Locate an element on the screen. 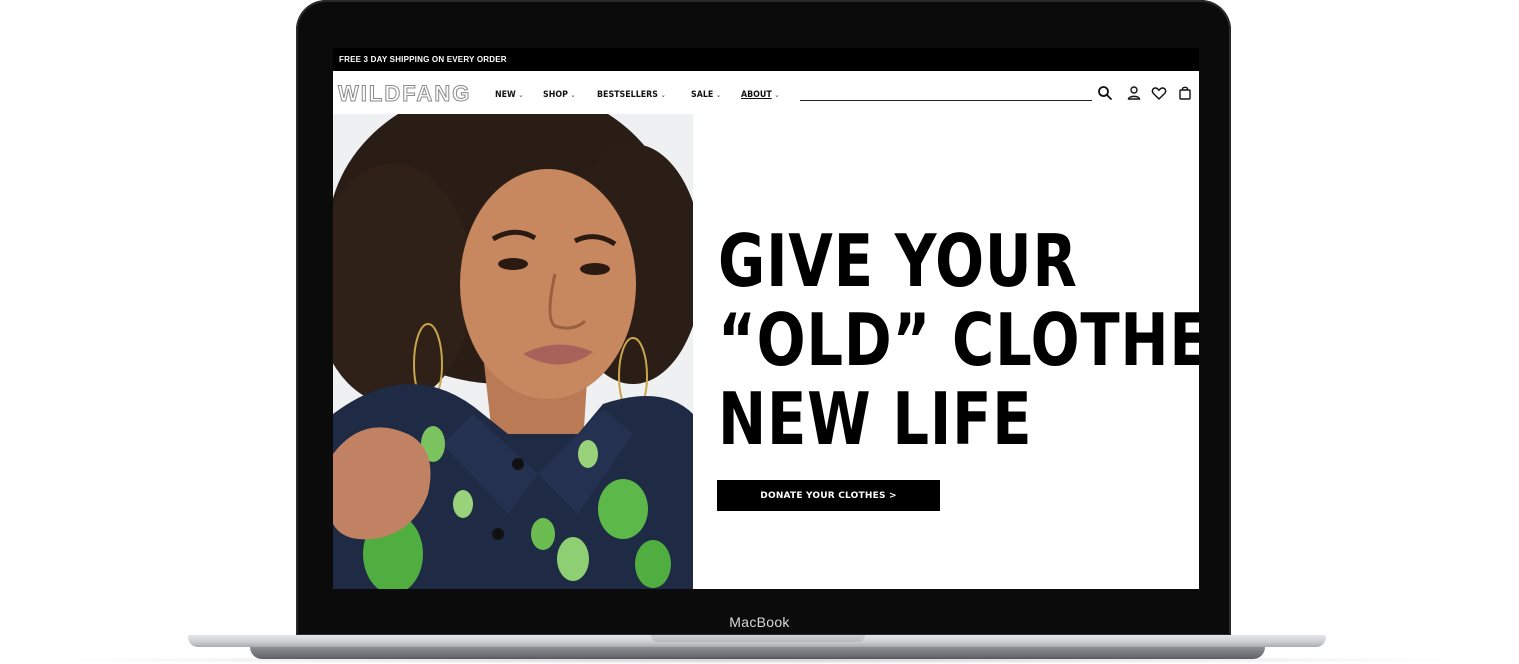  nav-item-bestsellers: BESTSELLERS ⌄ is located at coordinates (631, 95).